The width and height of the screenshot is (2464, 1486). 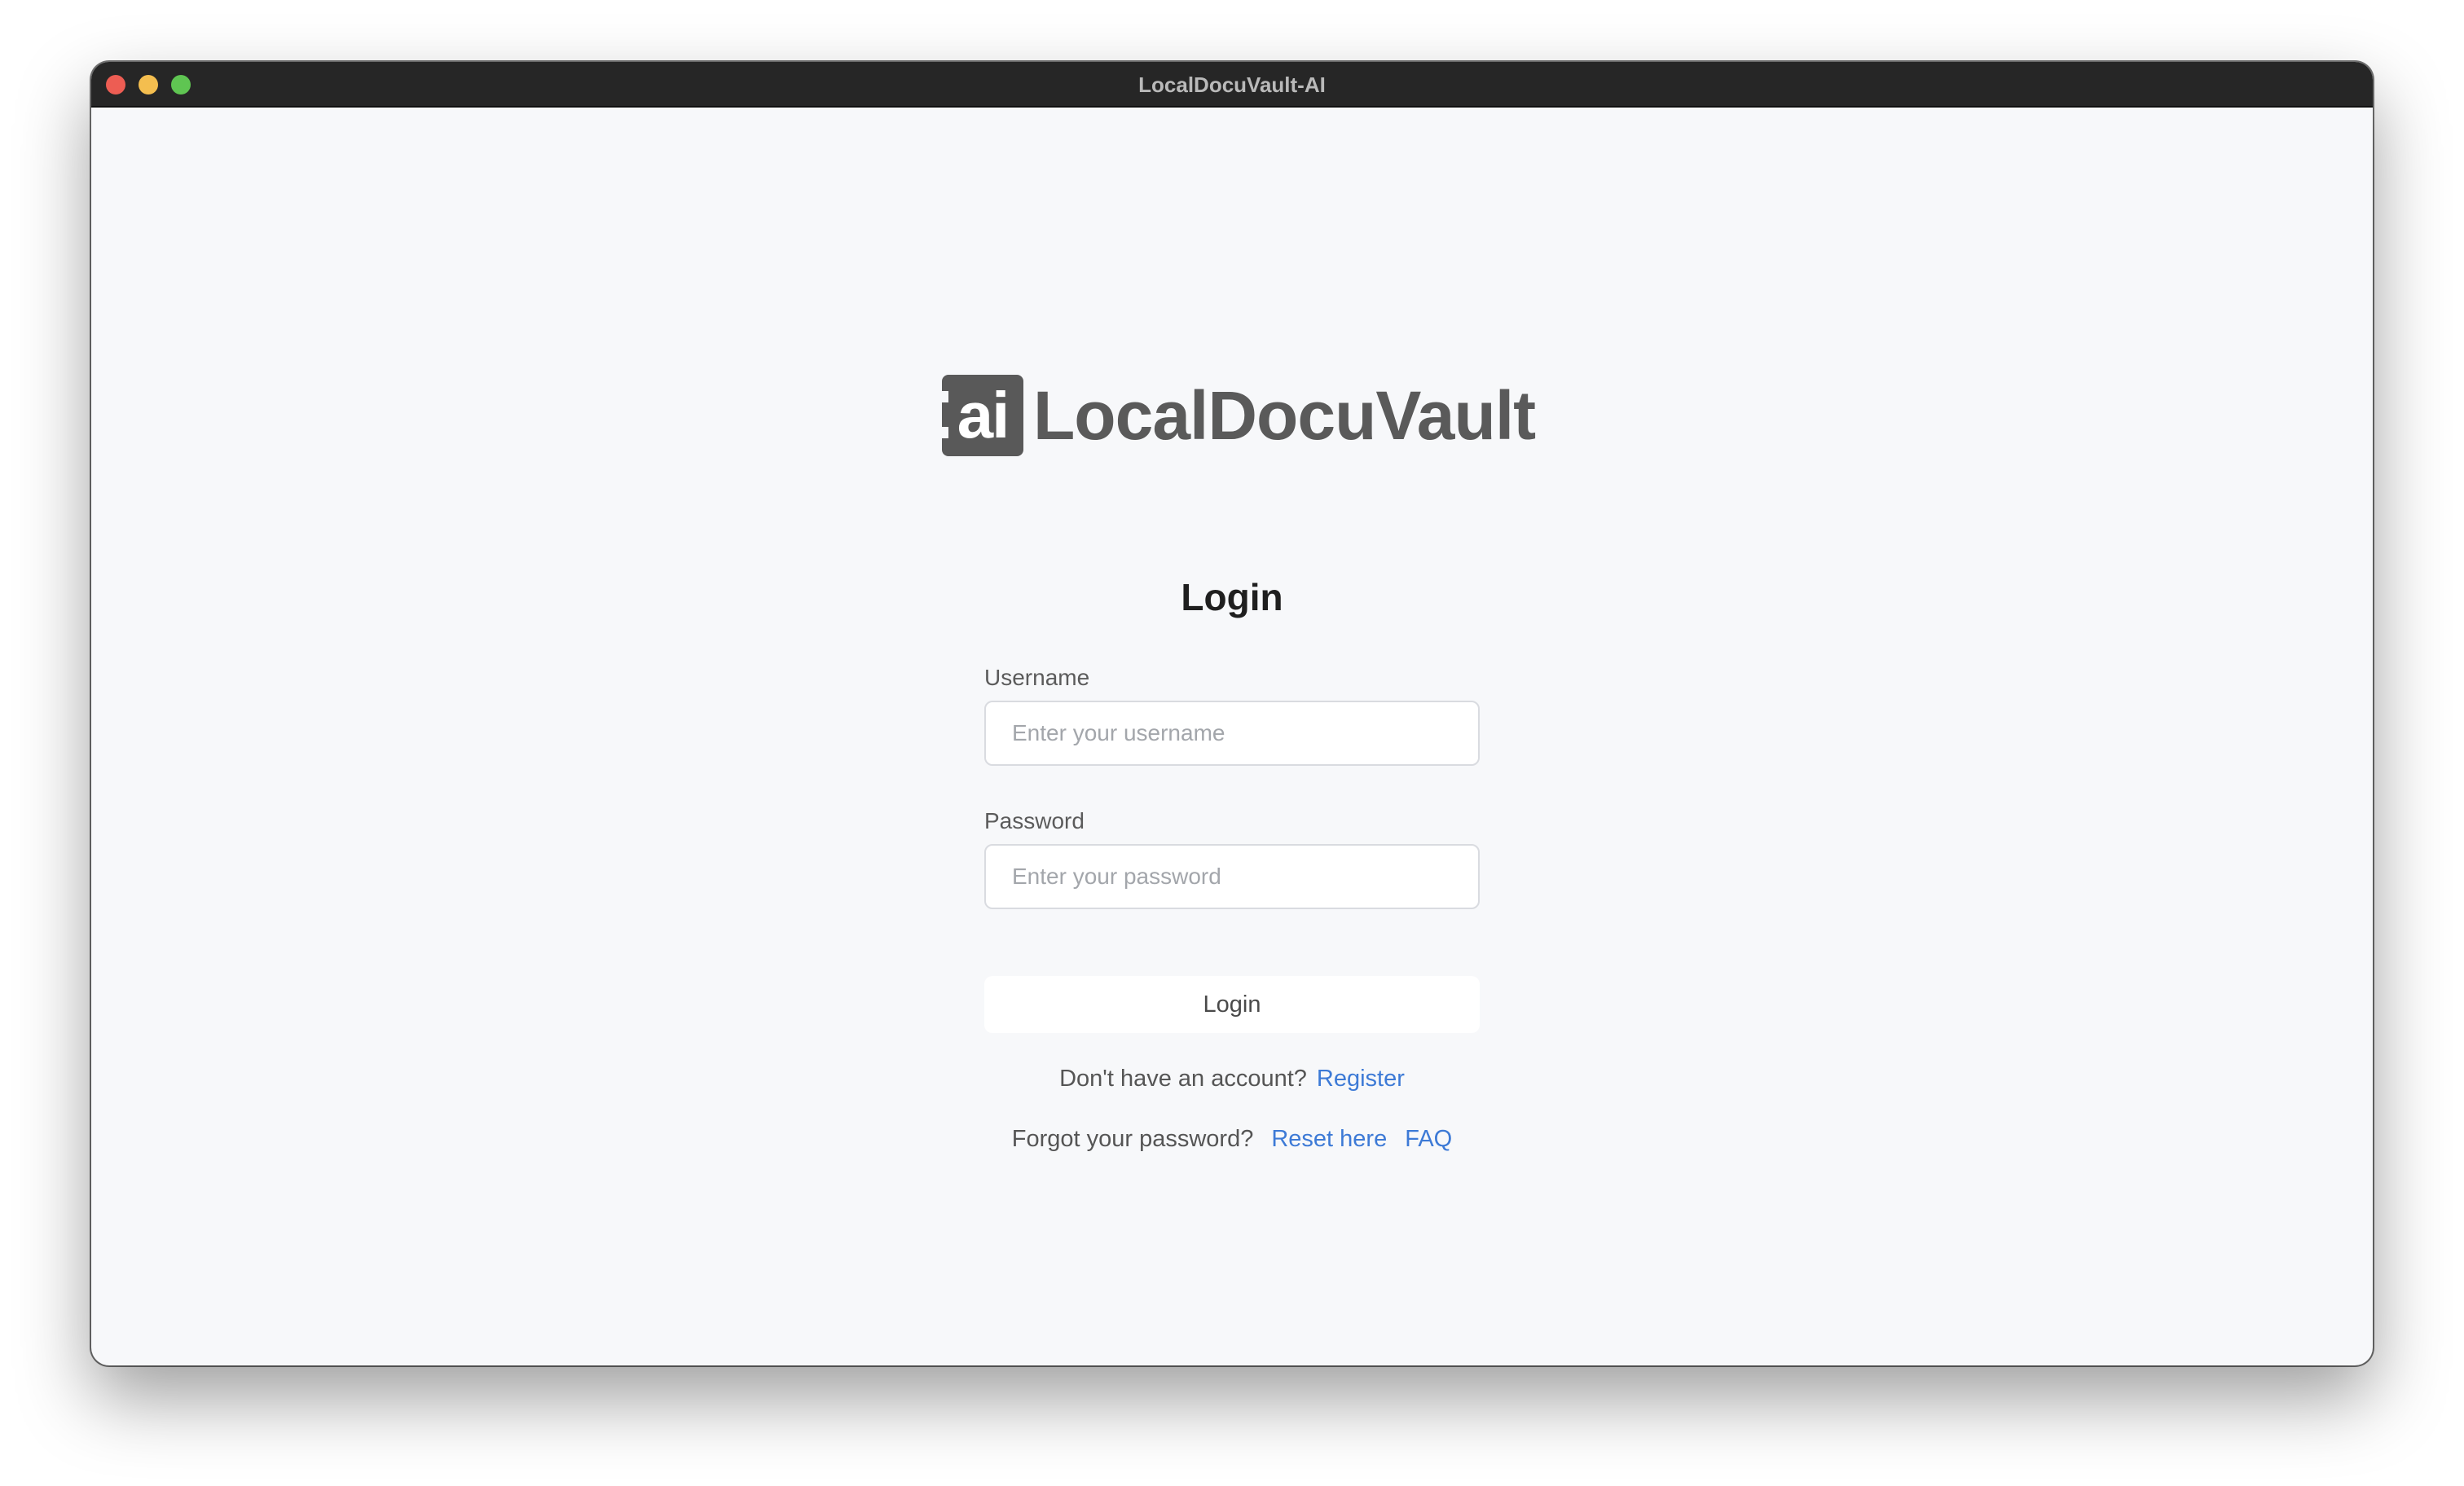 I want to click on password-label: Password, so click(x=1034, y=820).